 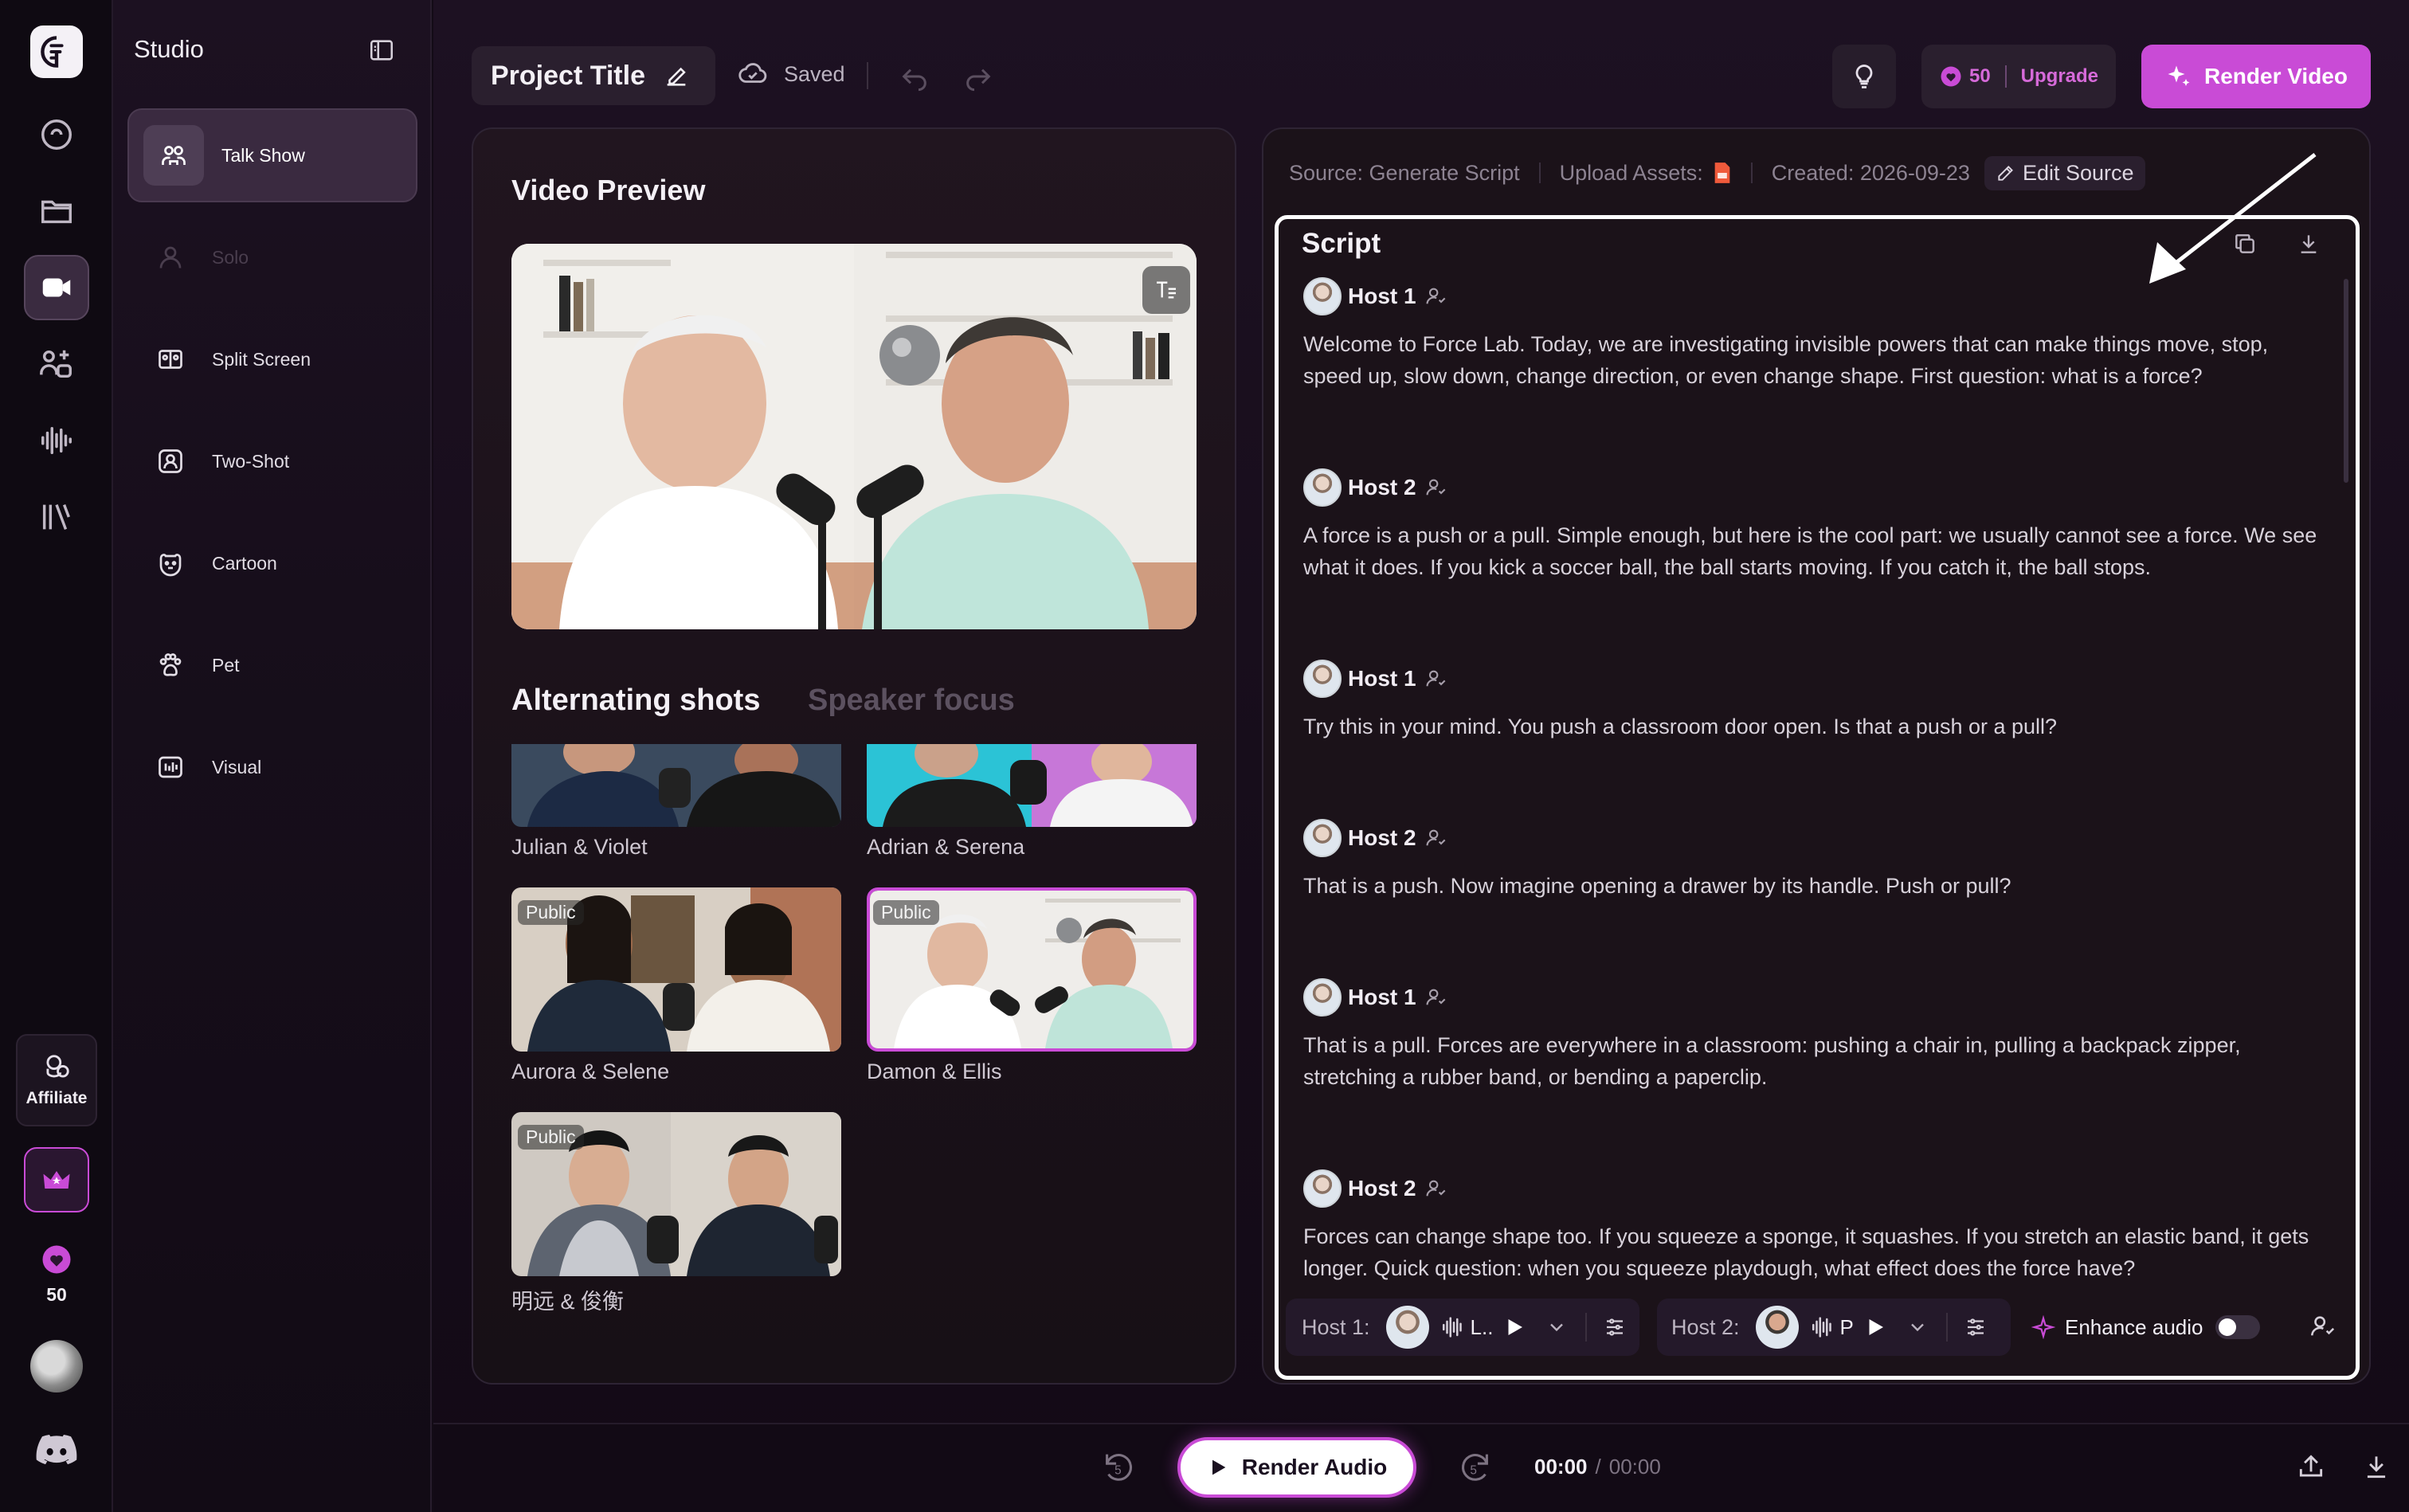 I want to click on share-icon, so click(x=2311, y=1467).